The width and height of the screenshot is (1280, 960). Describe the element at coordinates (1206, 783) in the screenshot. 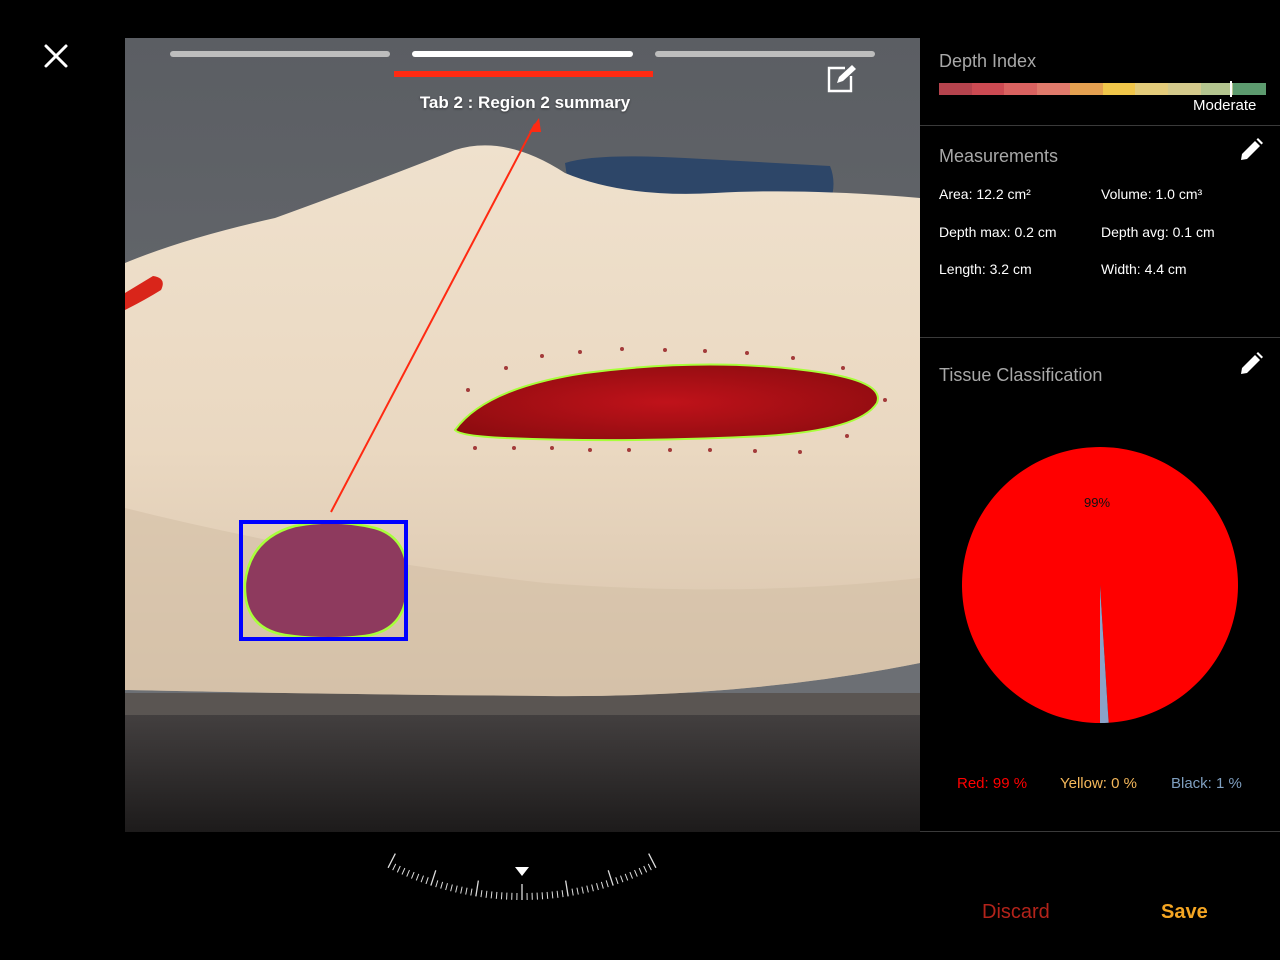

I see `legend-black: Black: 1 %` at that location.